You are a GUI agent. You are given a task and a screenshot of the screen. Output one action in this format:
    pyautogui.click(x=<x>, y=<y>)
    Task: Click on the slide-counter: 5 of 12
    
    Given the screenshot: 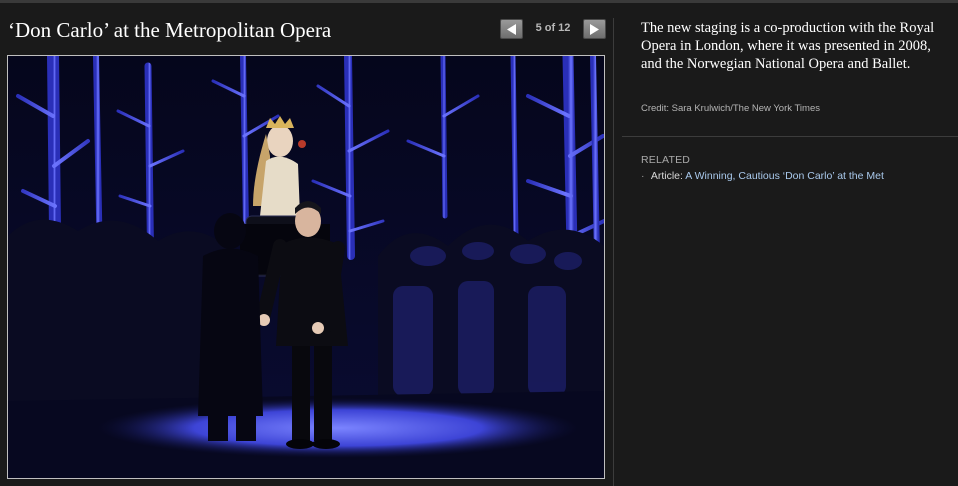 What is the action you would take?
    pyautogui.click(x=553, y=28)
    